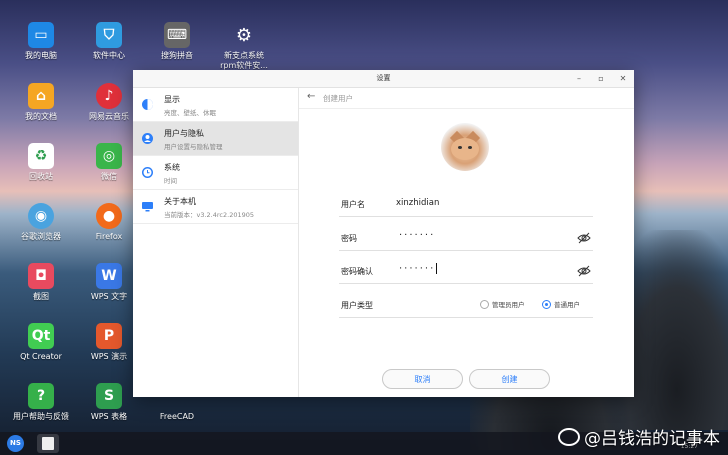 This screenshot has height=455, width=728. Describe the element at coordinates (41, 96) in the screenshot. I see `folder-icon: ⌂` at that location.